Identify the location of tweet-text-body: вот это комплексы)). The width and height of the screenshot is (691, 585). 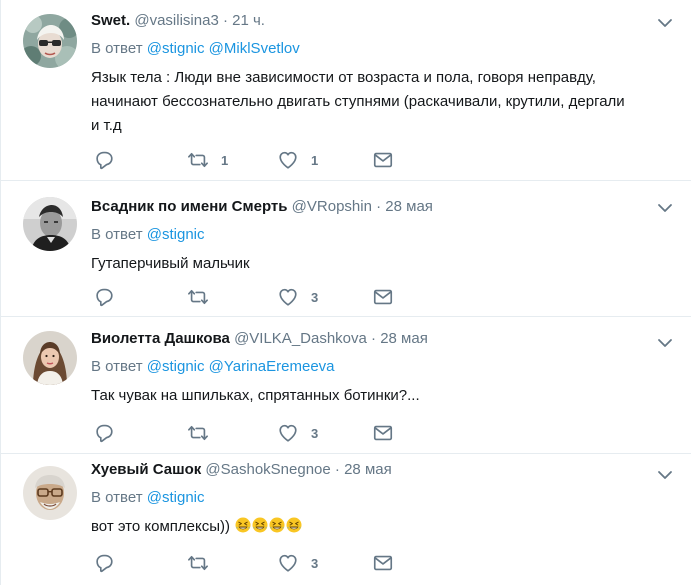
(160, 526).